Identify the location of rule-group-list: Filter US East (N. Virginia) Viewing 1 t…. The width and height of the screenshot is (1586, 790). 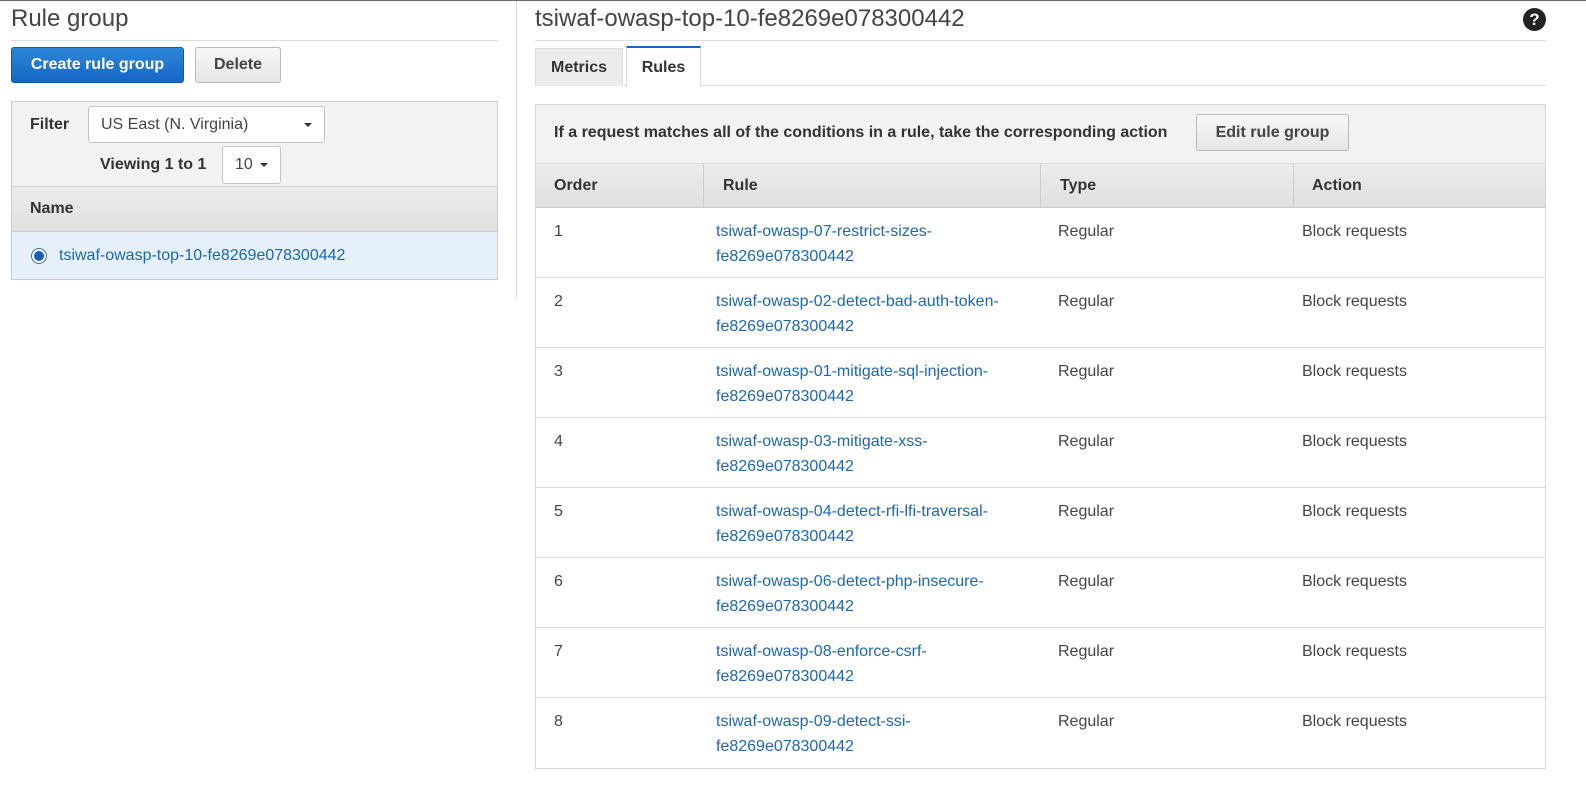
(254, 190).